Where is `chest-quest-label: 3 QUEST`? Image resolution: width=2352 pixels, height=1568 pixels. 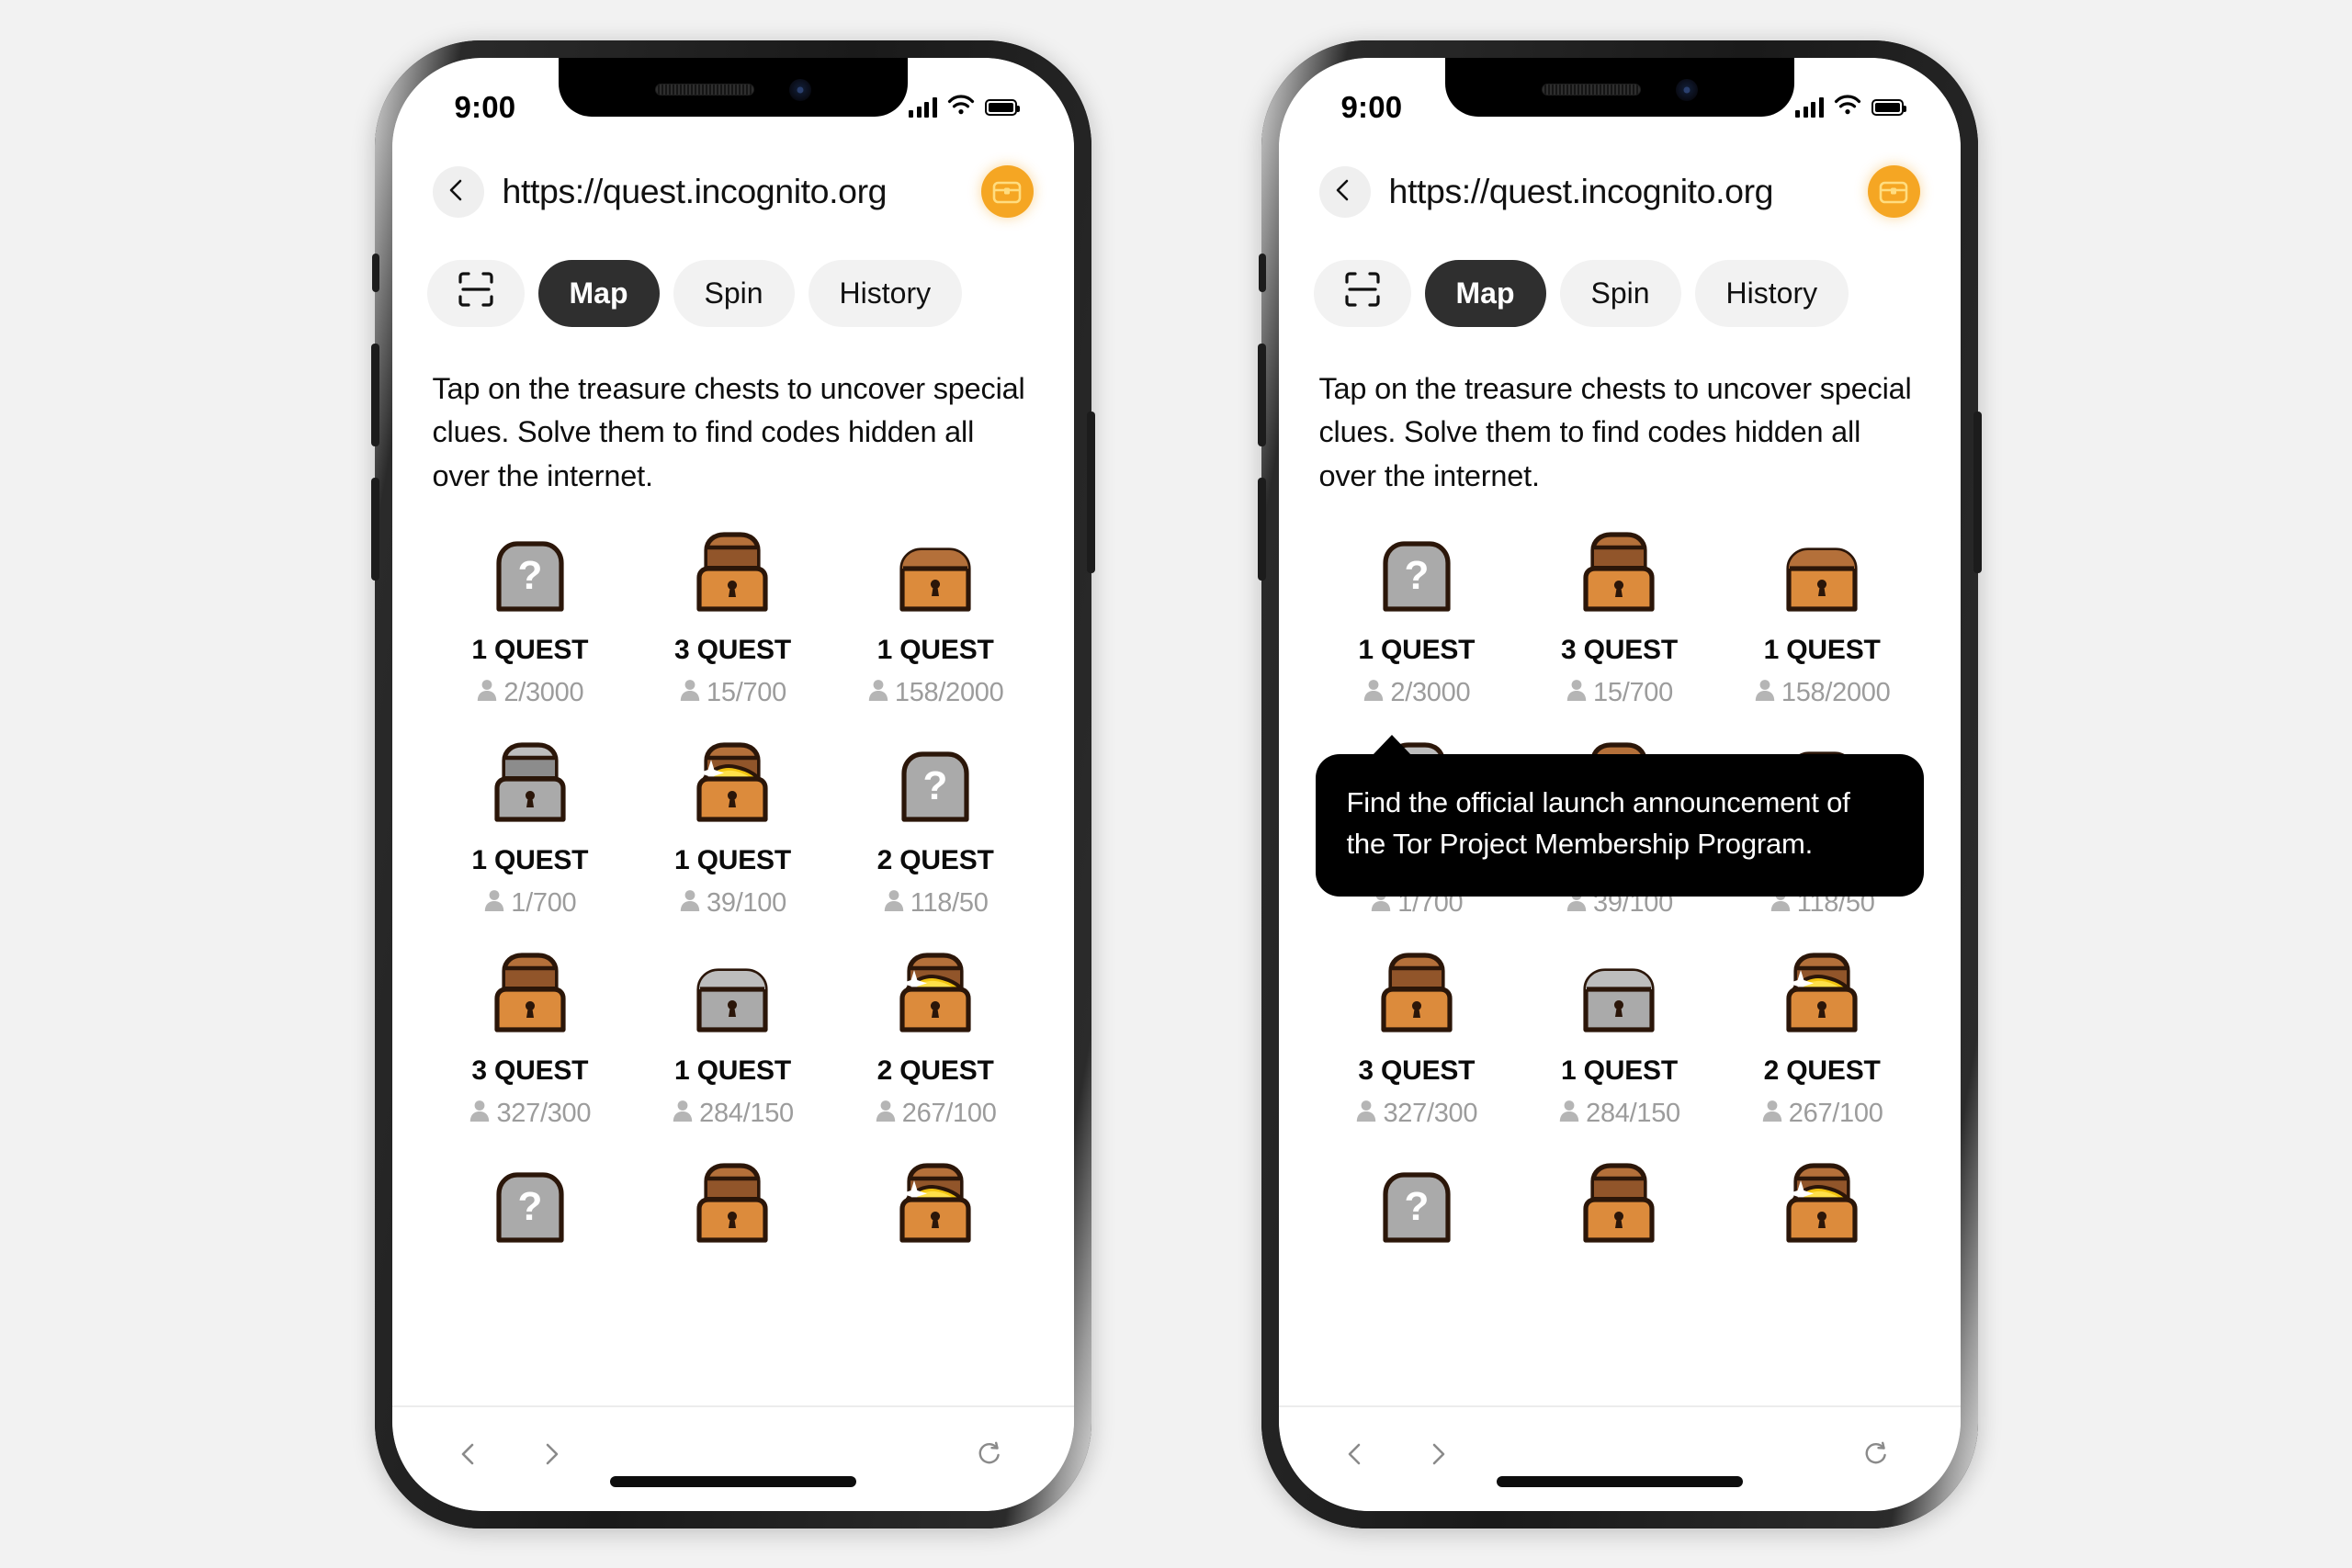
chest-quest-label: 3 QUEST is located at coordinates (530, 1070).